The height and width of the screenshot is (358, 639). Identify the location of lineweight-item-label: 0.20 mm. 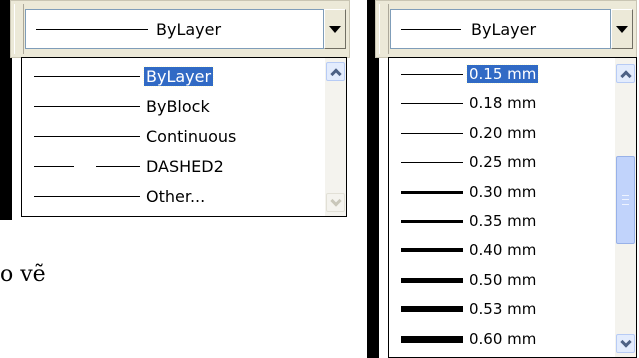
(503, 132).